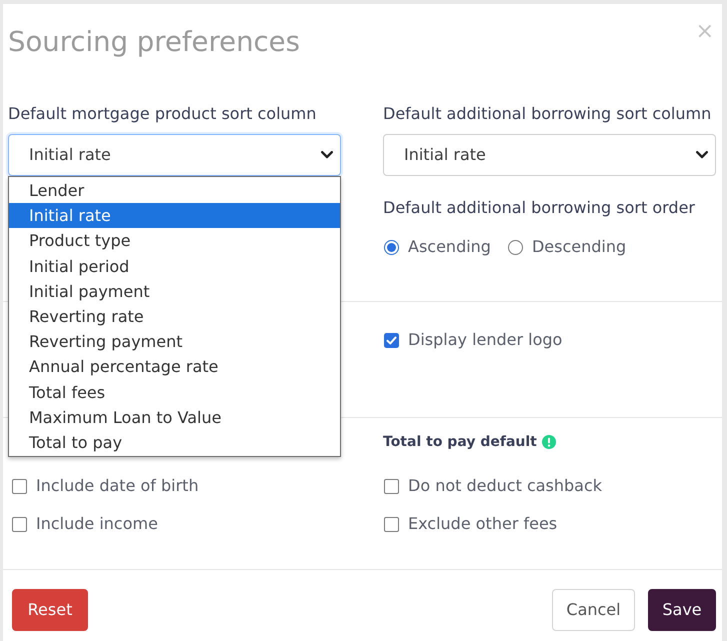  I want to click on dropdown-option: Initial period, so click(174, 266).